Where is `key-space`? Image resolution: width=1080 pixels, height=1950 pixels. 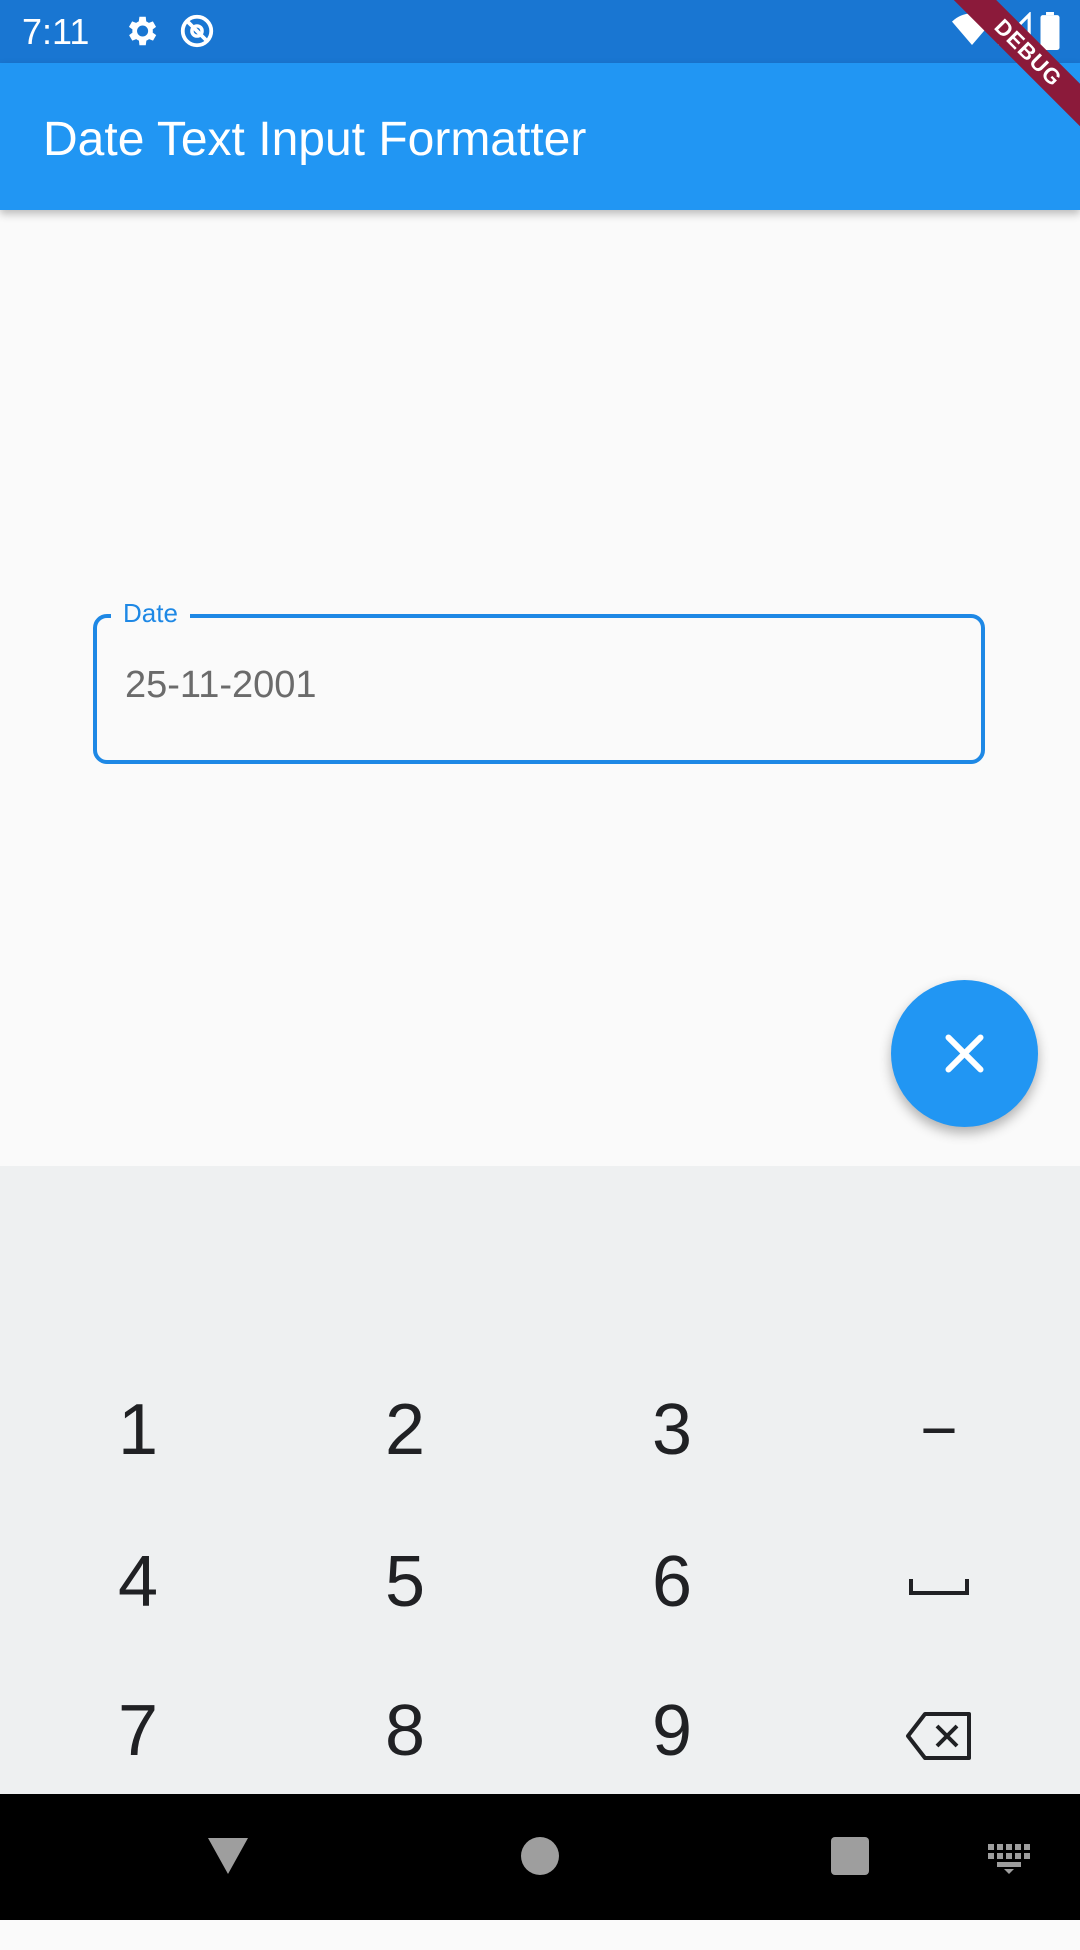
key-space is located at coordinates (939, 1582).